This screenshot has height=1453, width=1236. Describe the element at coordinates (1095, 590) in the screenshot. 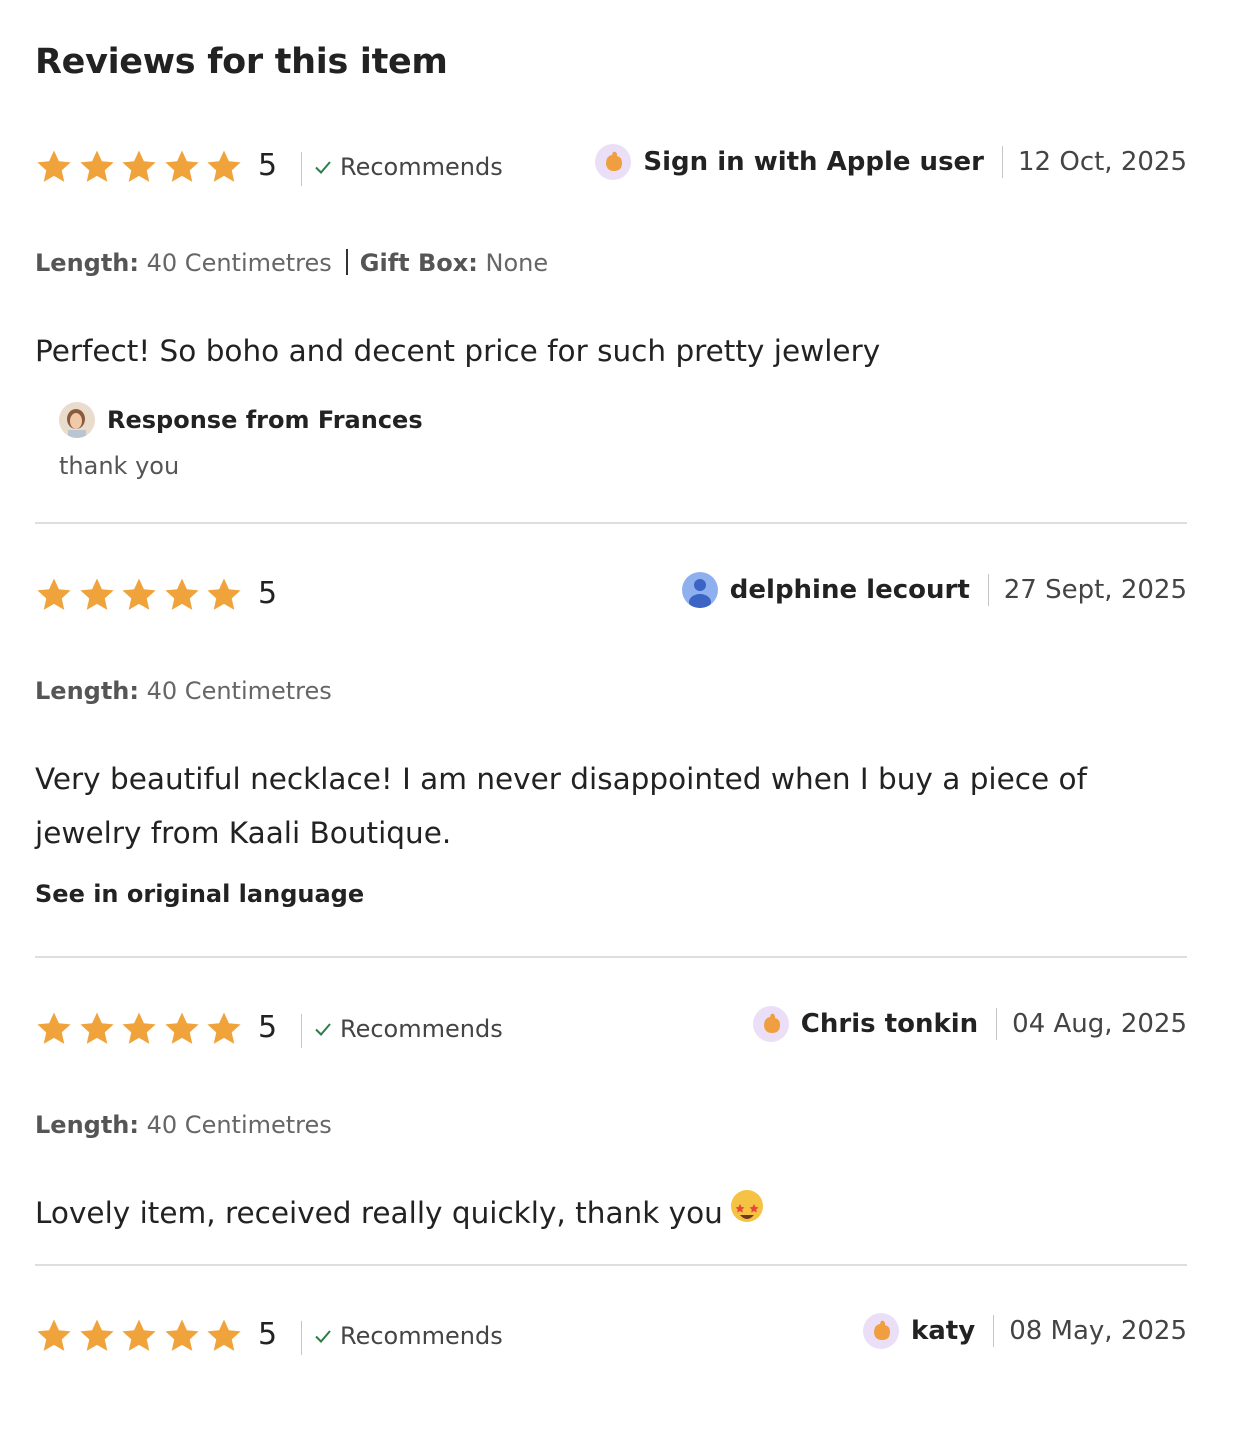

I see `review-date: 27 Sept, 2025` at that location.